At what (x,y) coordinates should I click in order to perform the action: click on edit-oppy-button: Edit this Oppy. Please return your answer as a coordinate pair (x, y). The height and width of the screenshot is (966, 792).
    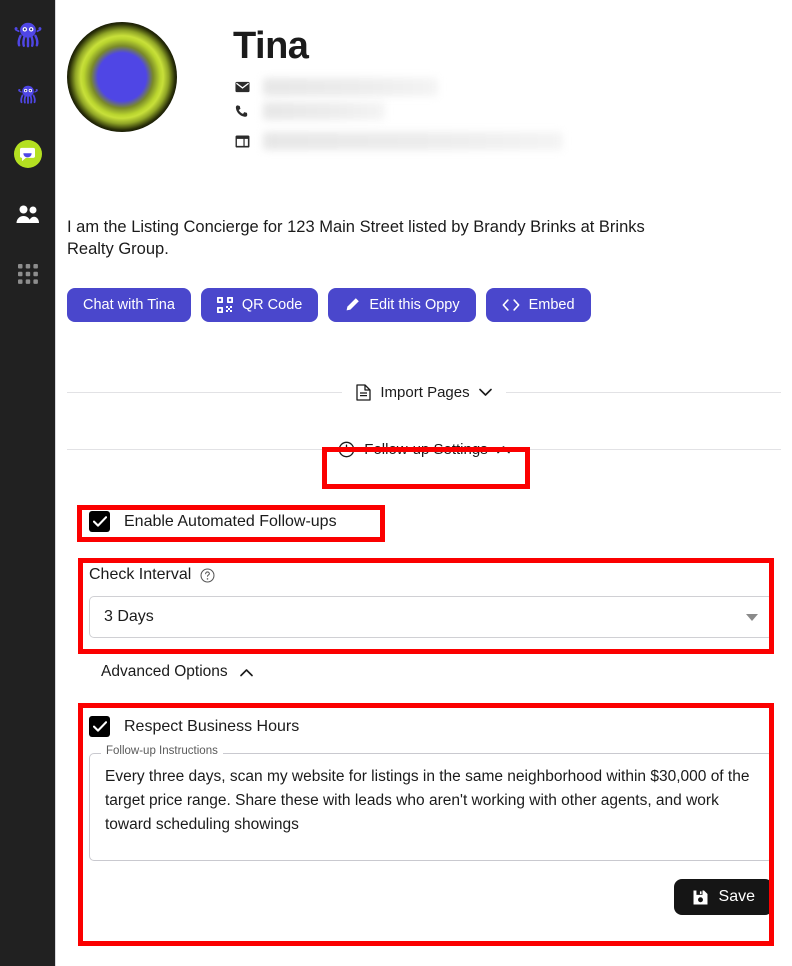
    Looking at the image, I should click on (402, 305).